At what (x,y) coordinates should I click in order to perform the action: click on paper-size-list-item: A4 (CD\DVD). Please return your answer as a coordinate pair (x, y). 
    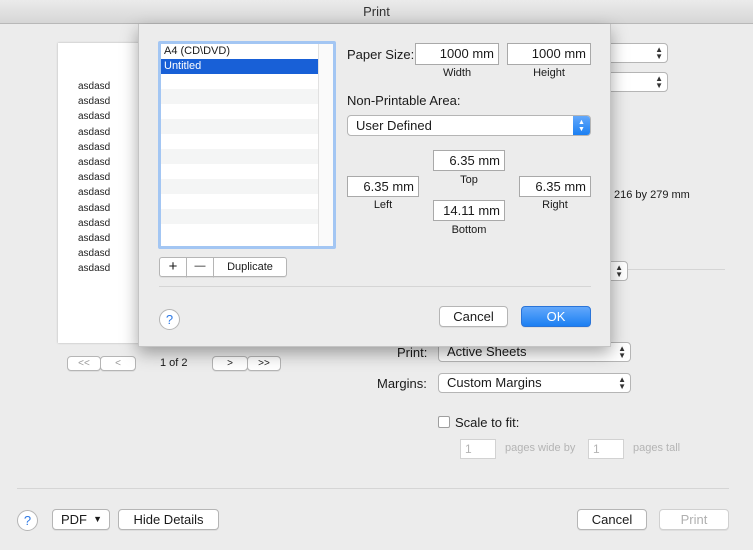
    Looking at the image, I should click on (247, 51).